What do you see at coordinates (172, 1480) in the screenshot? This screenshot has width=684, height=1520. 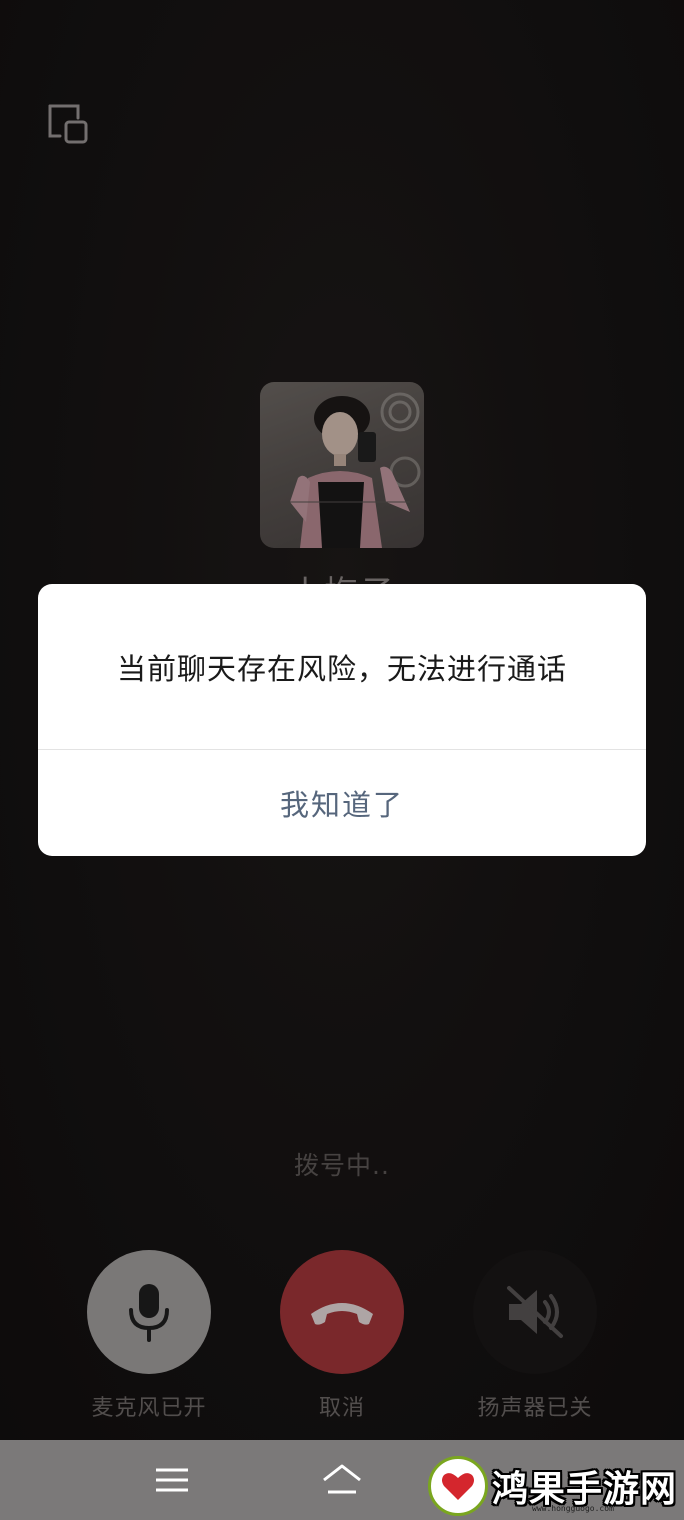 I see `menu-icon` at bounding box center [172, 1480].